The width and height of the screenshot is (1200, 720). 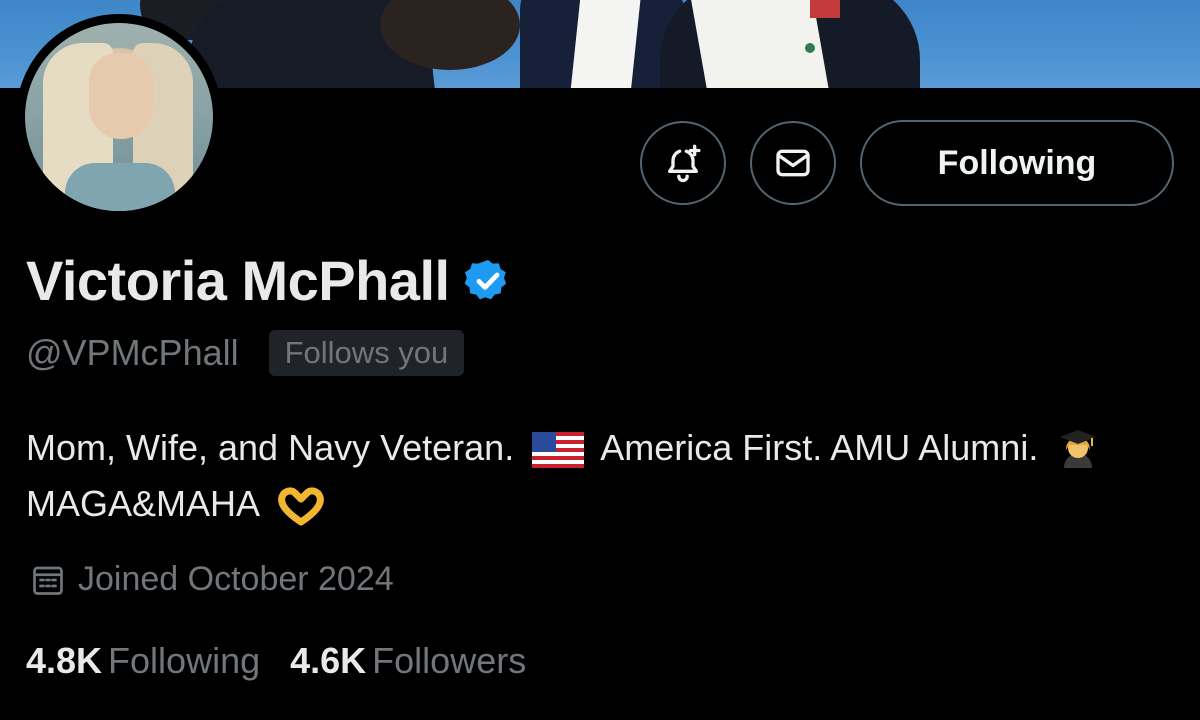 I want to click on banner-flag, so click(x=825, y=9).